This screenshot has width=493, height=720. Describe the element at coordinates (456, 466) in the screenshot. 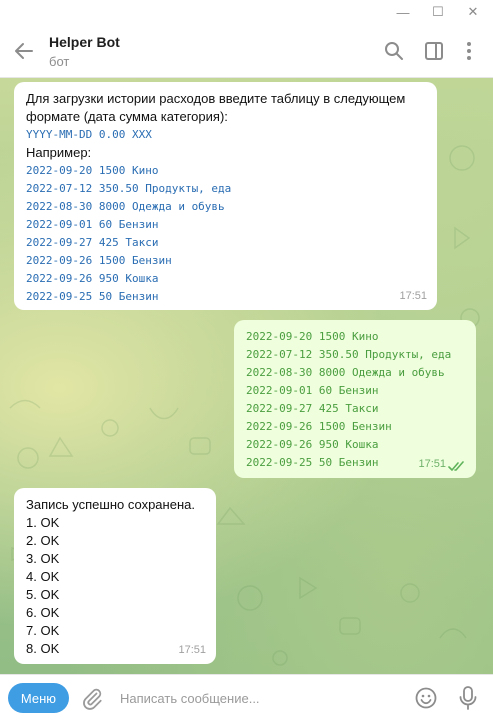

I see `read-checkmarks-icon` at that location.